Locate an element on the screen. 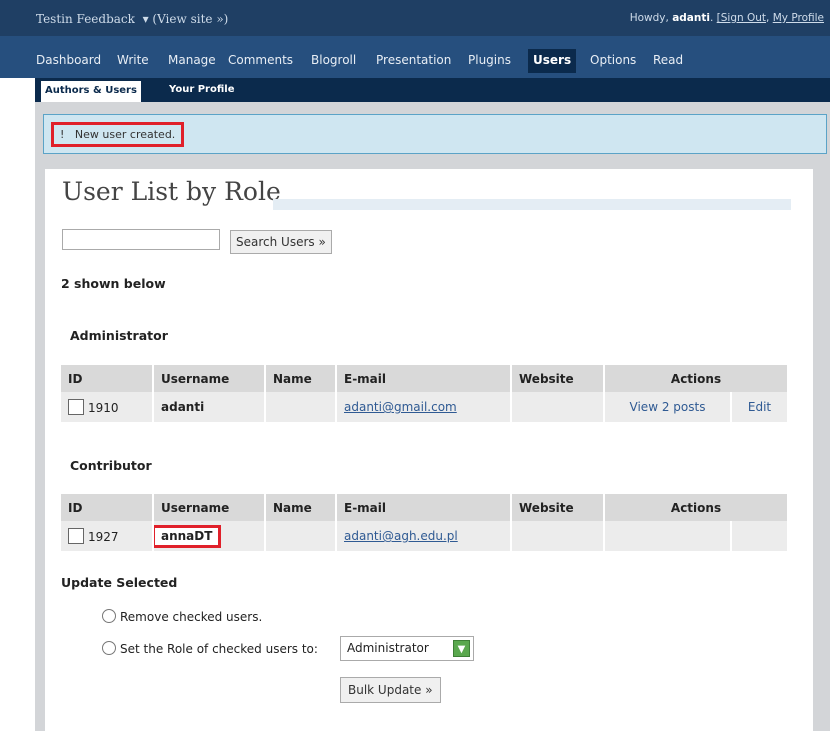 The image size is (830, 731). role-select: Administrator ▼ is located at coordinates (407, 648).